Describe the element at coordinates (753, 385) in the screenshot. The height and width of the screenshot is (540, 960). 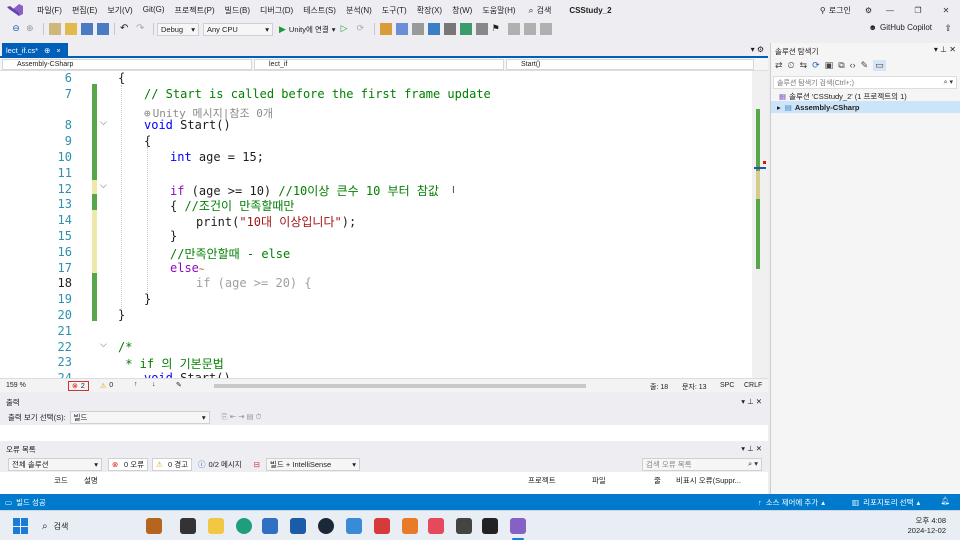
I see `line-ending: CRLF` at that location.